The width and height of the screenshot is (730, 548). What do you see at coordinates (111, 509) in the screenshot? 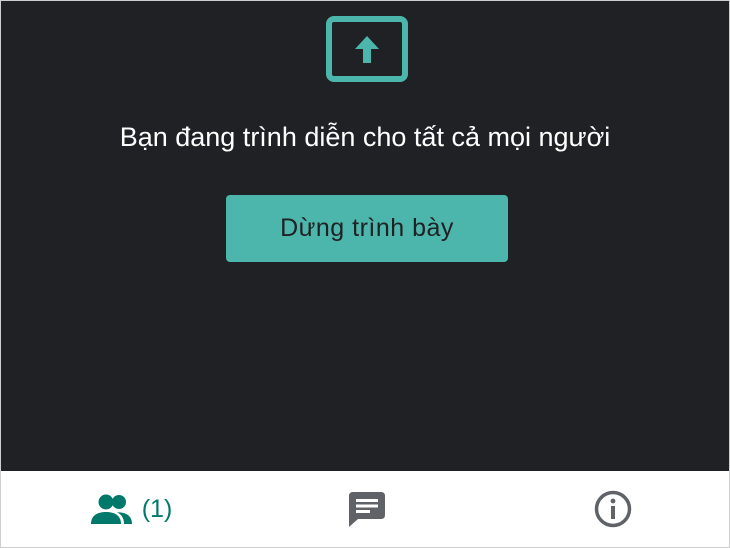
I see `people-icon` at bounding box center [111, 509].